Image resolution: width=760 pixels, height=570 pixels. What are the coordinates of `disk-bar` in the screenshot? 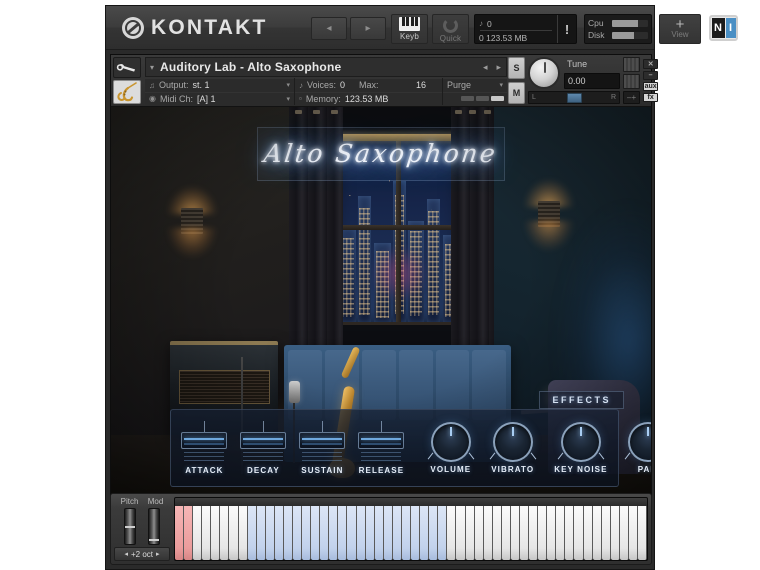 It's located at (630, 35).